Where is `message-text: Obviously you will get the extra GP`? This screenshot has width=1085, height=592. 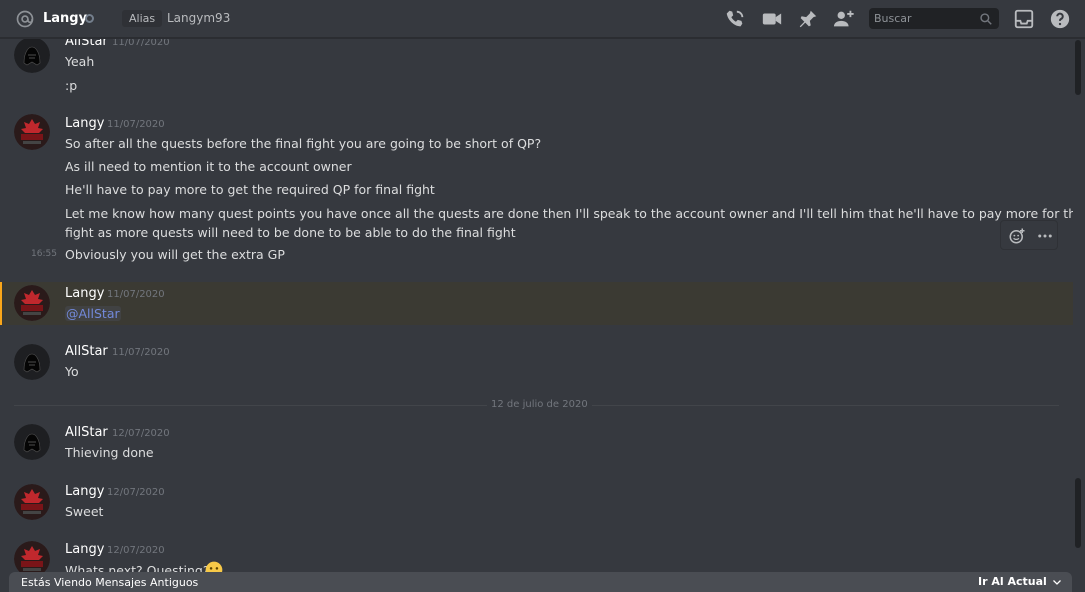
message-text: Obviously you will get the extra GP is located at coordinates (175, 254).